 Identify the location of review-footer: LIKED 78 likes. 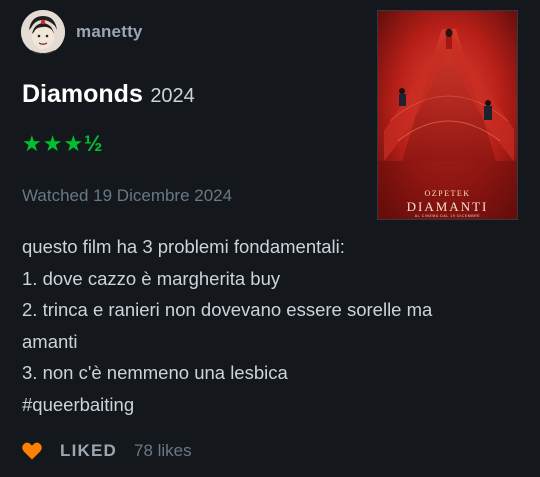
(107, 451).